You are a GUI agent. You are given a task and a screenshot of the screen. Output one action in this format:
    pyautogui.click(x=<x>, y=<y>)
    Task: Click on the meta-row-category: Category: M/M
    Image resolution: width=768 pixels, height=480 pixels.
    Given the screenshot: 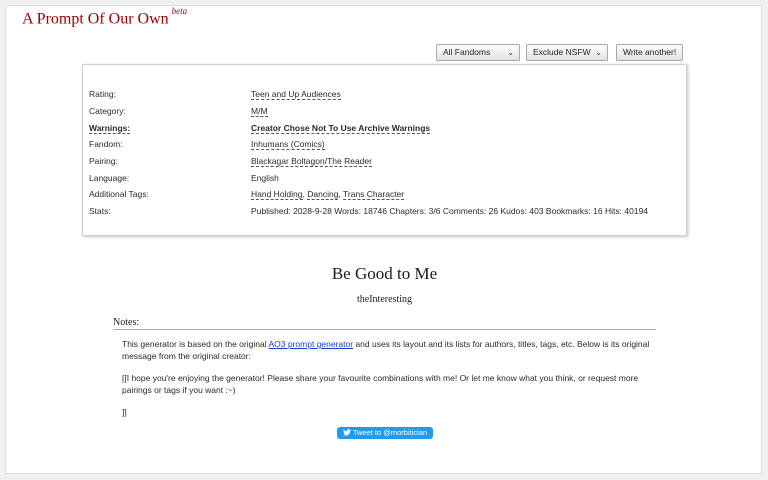 What is the action you would take?
    pyautogui.click(x=384, y=113)
    